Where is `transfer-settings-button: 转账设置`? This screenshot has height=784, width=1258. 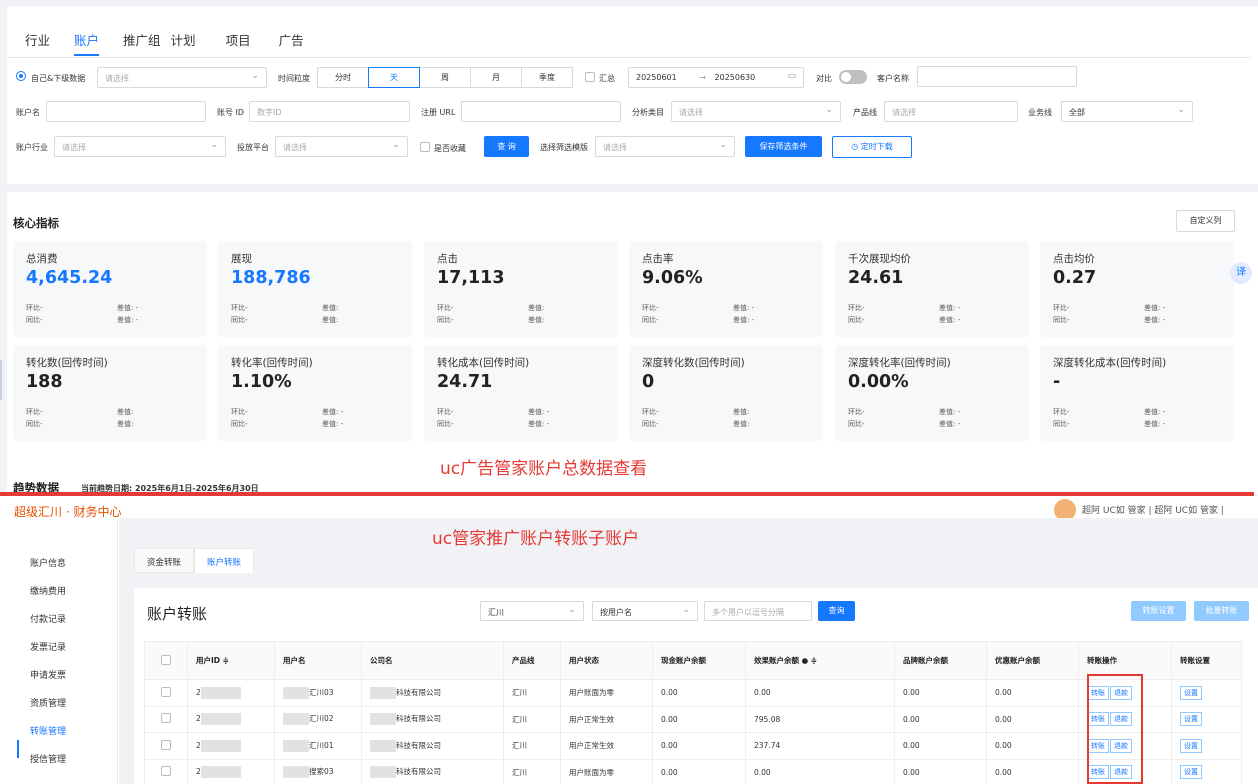 transfer-settings-button: 转账设置 is located at coordinates (1158, 611).